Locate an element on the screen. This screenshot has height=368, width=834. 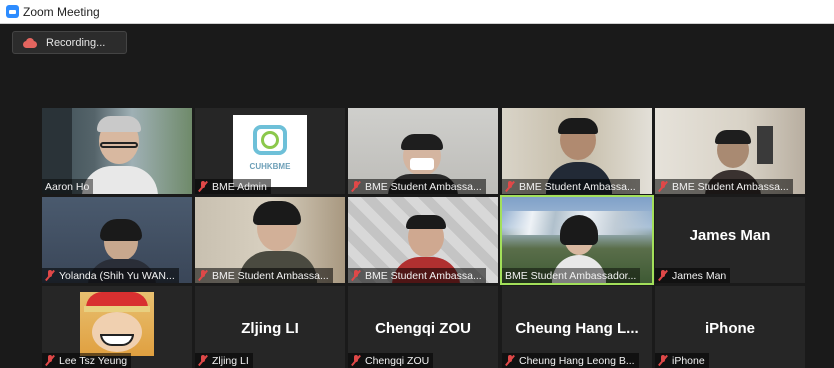
participant-name-bar: Lee Tsz Yeung is located at coordinates (87, 360).